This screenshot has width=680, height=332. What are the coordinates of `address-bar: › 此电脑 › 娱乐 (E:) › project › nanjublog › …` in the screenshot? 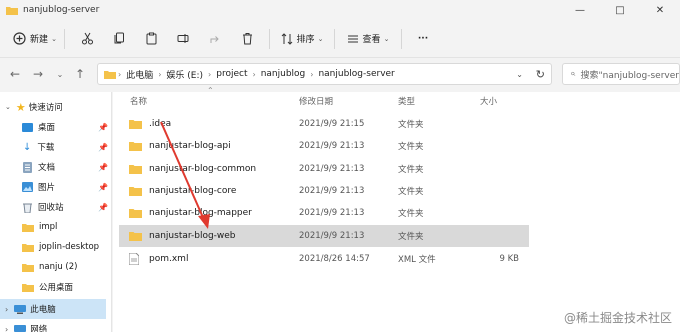 It's located at (324, 74).